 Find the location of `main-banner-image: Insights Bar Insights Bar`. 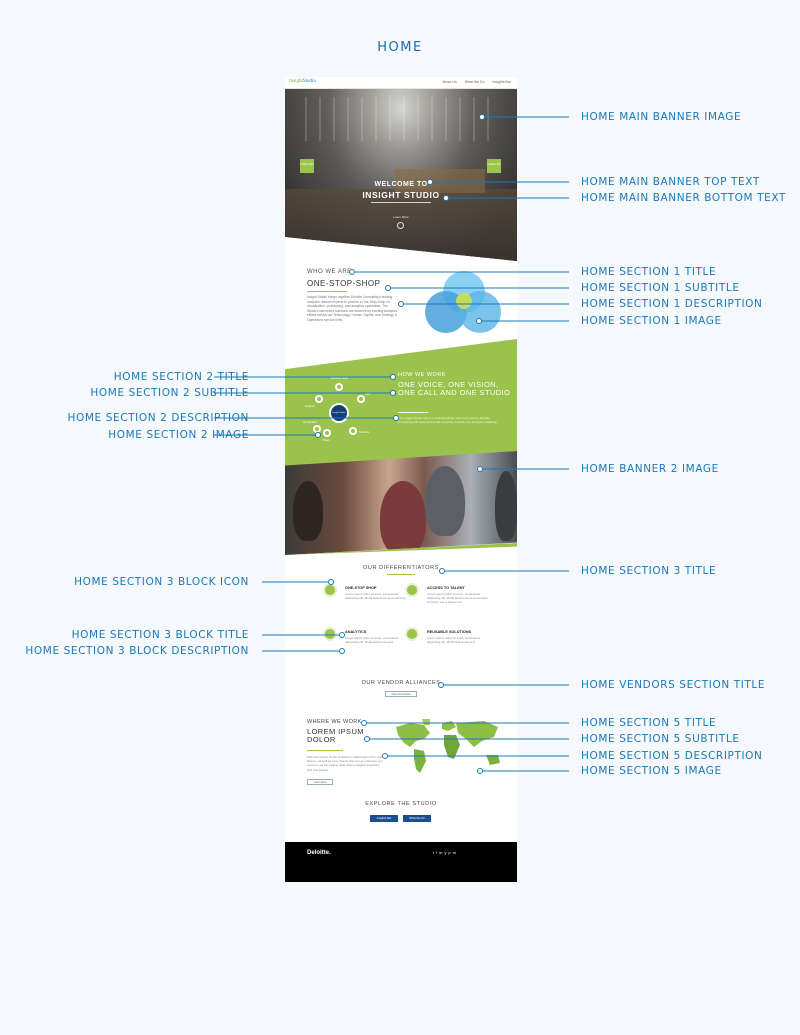

main-banner-image: Insights Bar Insights Bar is located at coordinates (401, 175).